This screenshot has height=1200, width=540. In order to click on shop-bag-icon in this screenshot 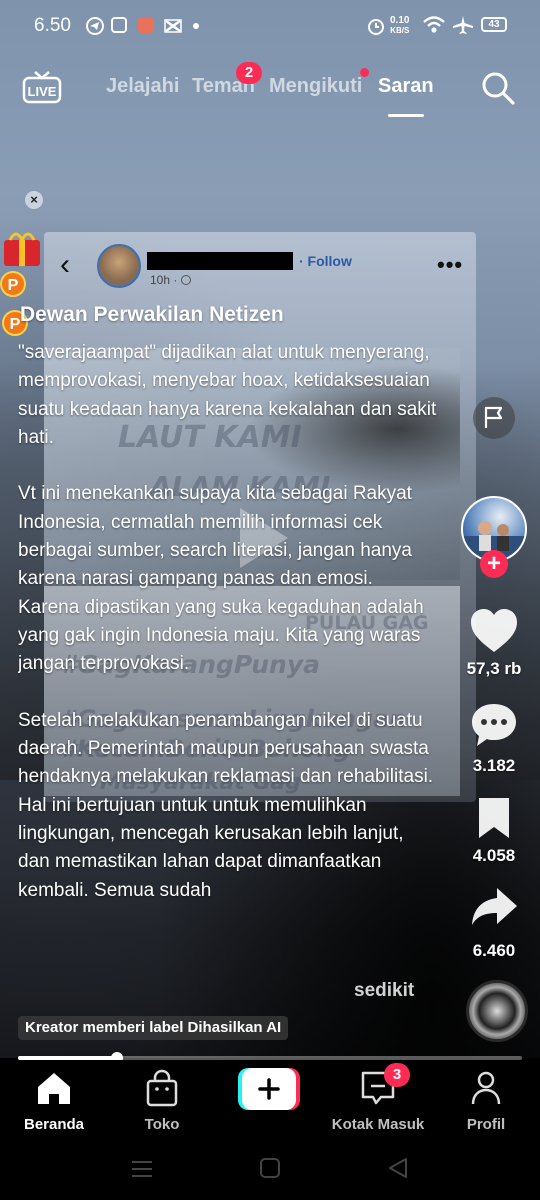, I will do `click(162, 1088)`.